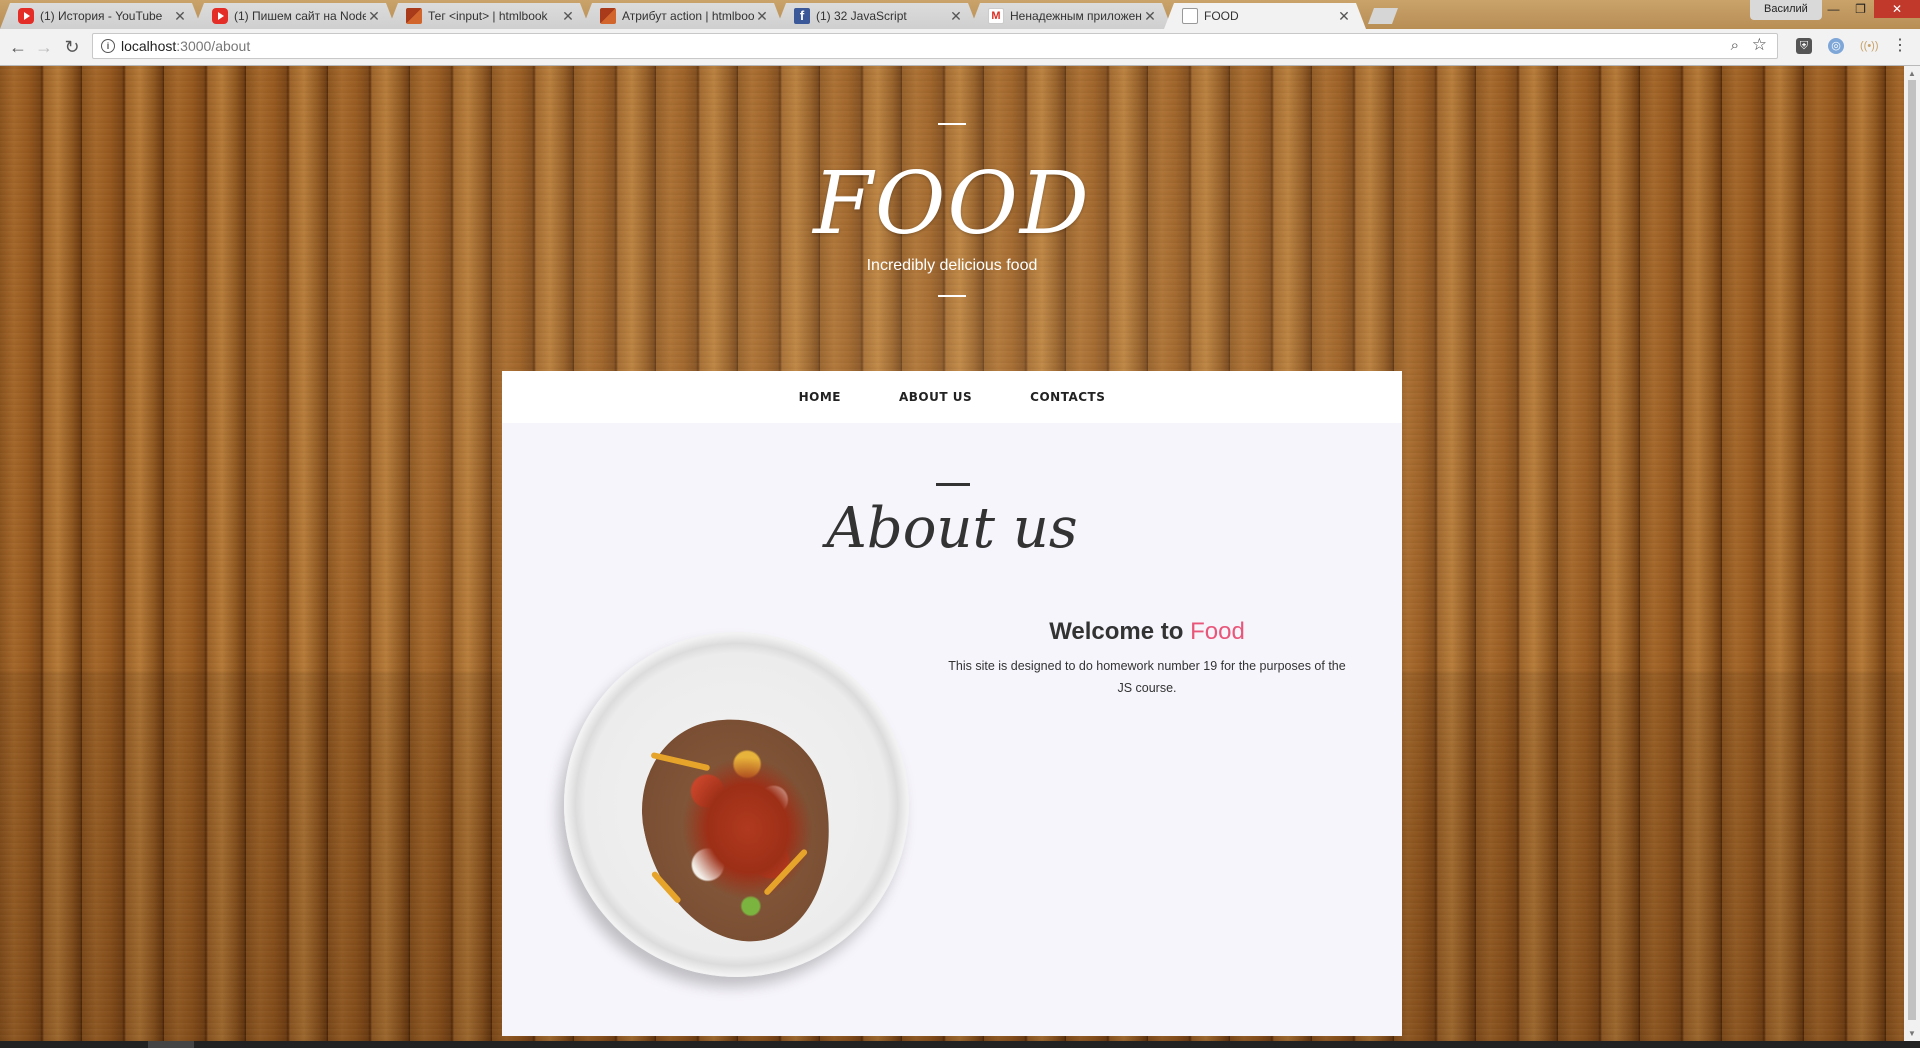 This screenshot has height=1048, width=1920. I want to click on nav-item-home: HOME, so click(820, 397).